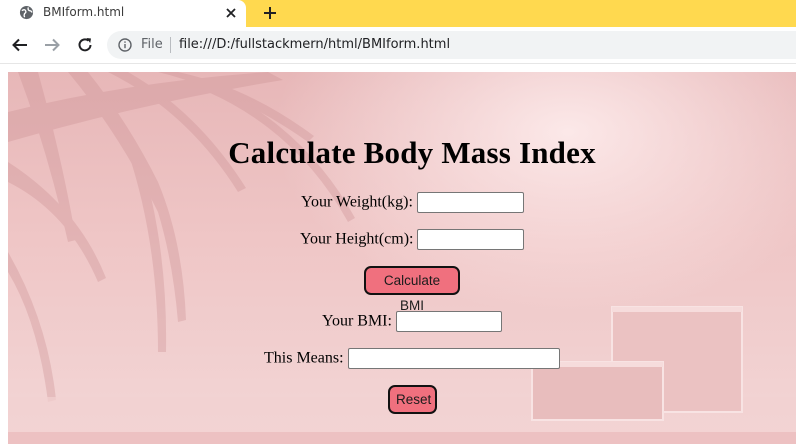  What do you see at coordinates (170, 45) in the screenshot?
I see `address-separator` at bounding box center [170, 45].